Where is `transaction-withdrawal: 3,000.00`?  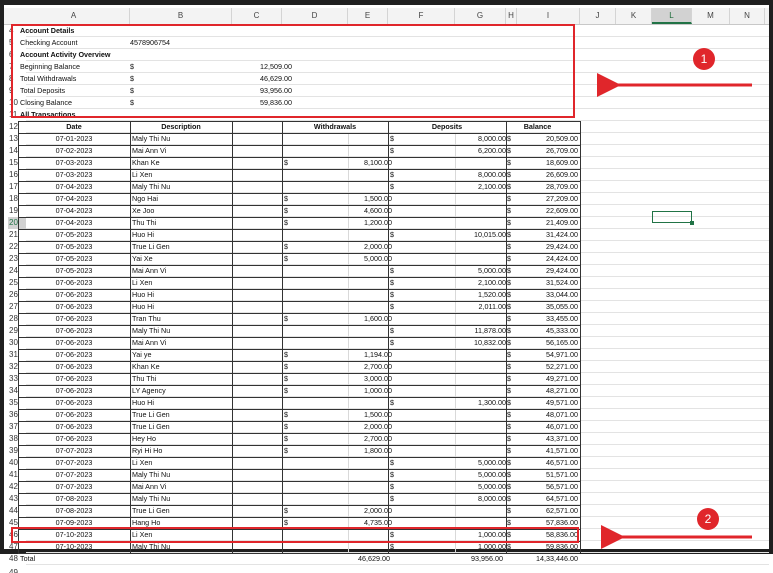
transaction-withdrawal: 3,000.00 is located at coordinates (370, 379).